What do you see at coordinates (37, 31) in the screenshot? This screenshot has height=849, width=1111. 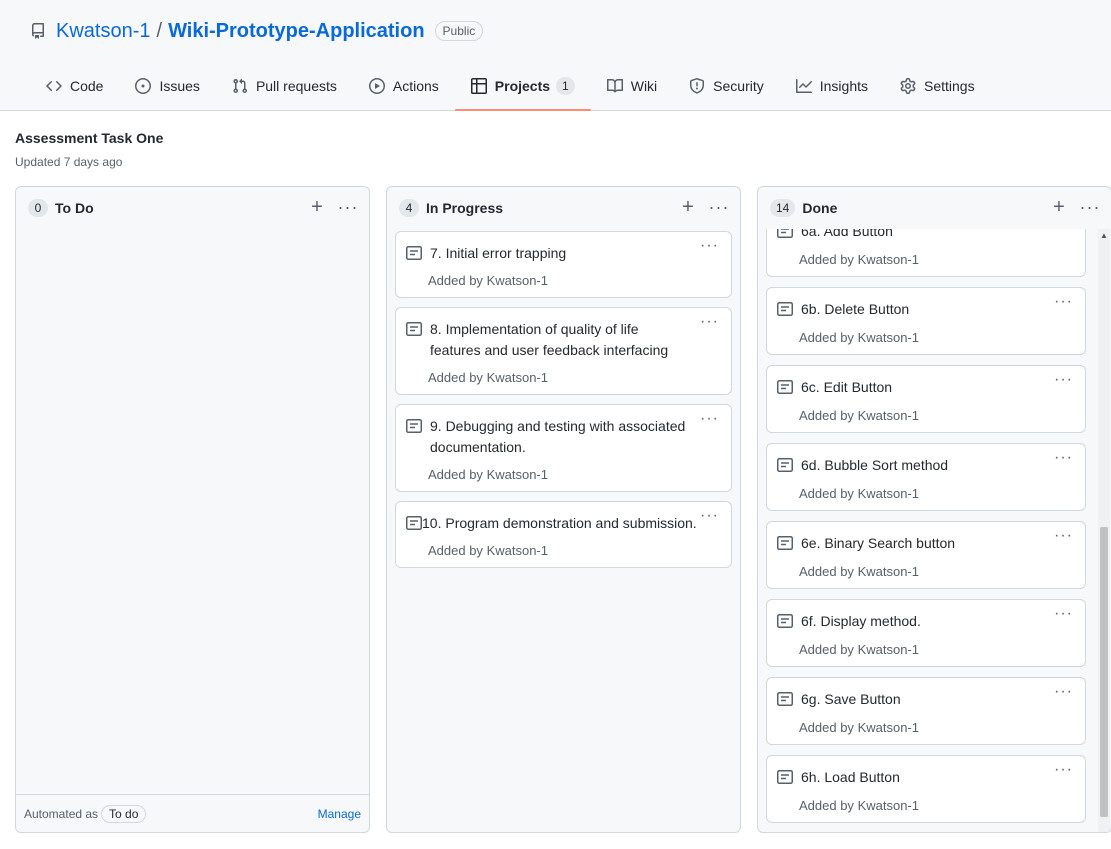 I see `repo-icon` at bounding box center [37, 31].